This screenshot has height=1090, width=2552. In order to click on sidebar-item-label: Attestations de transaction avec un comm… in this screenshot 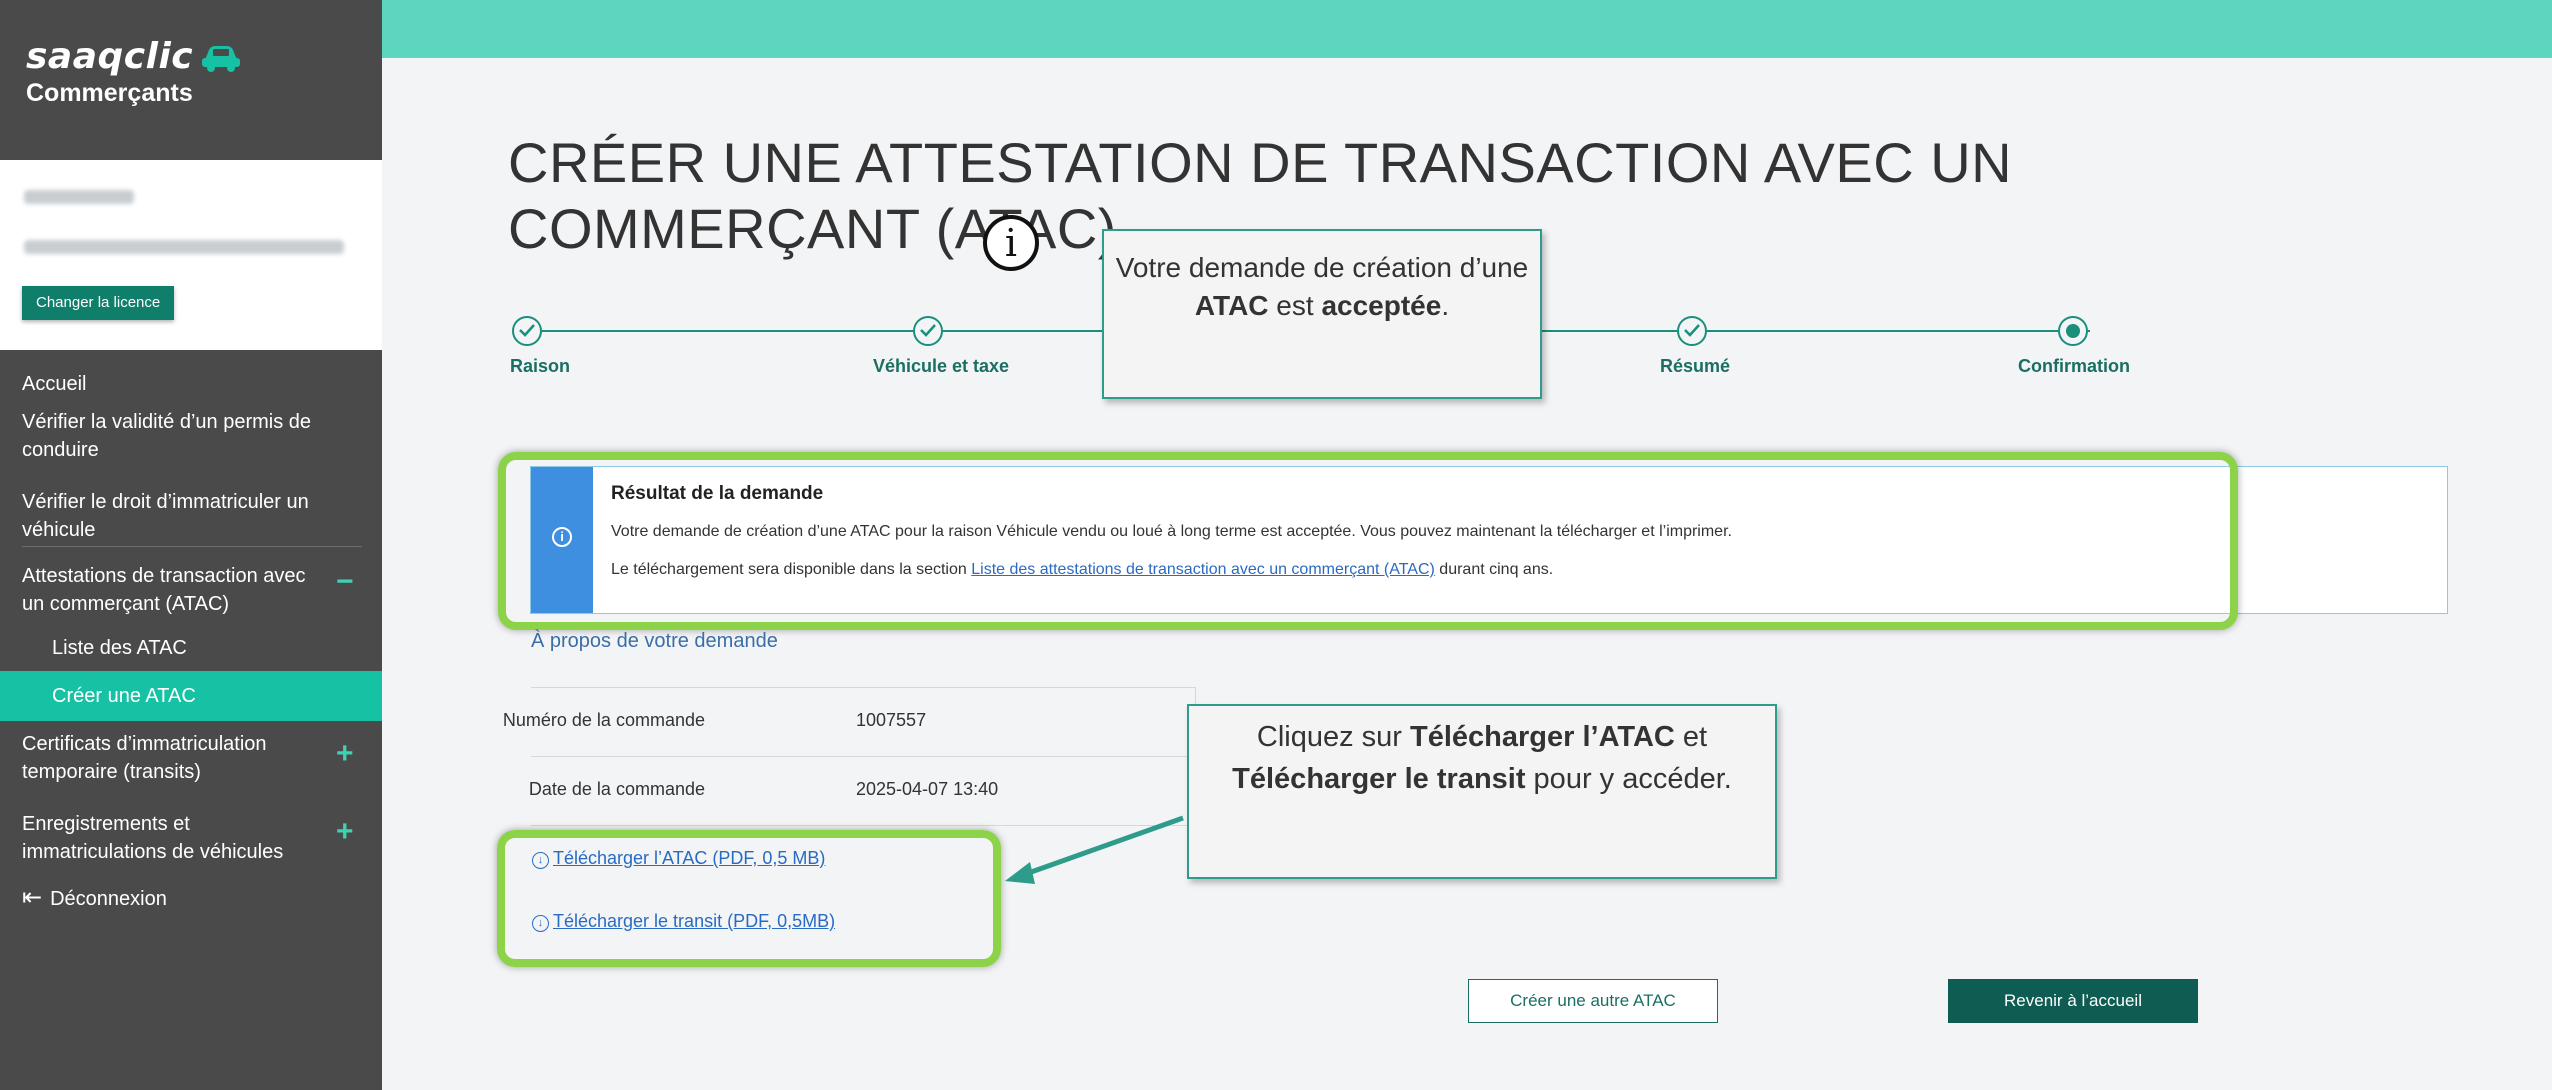, I will do `click(164, 590)`.